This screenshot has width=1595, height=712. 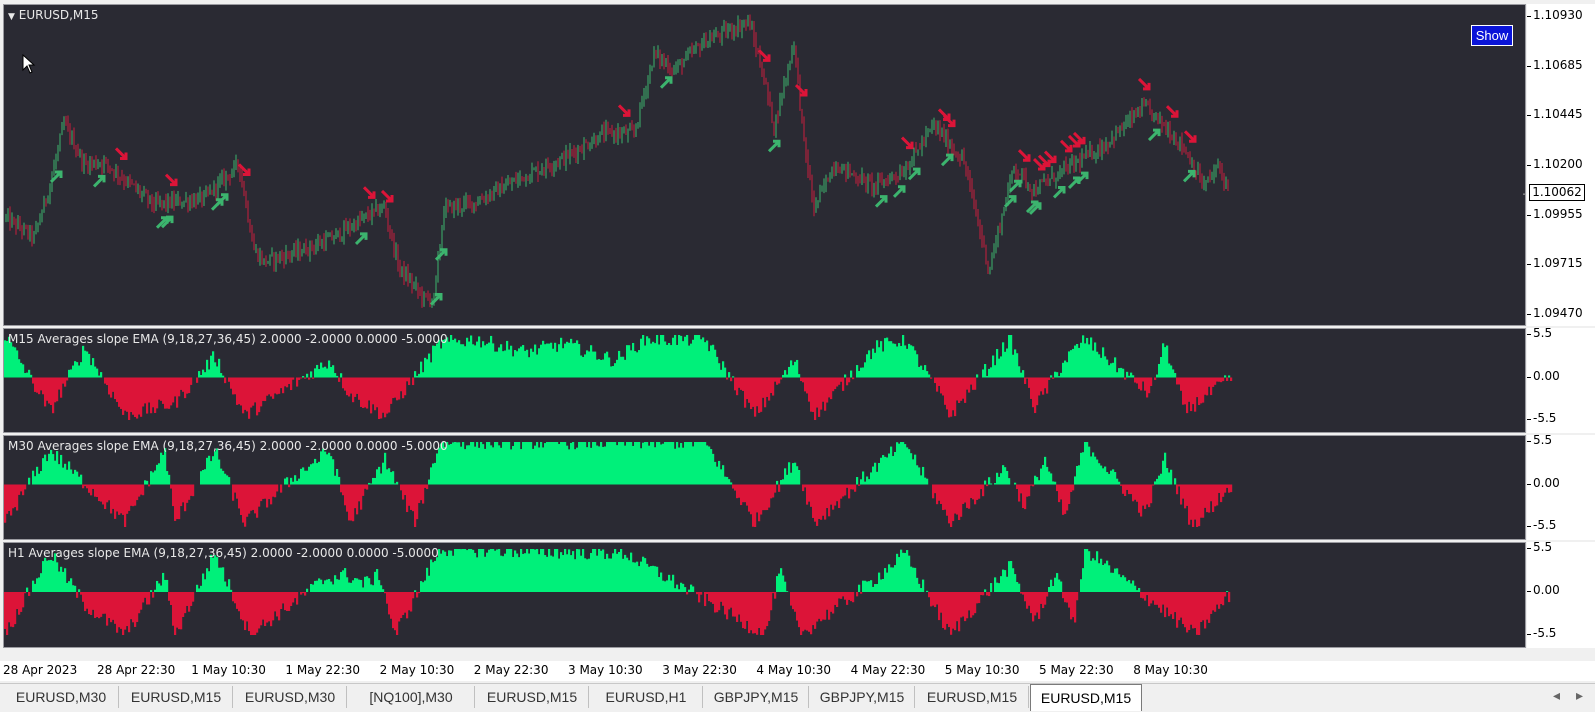 I want to click on chart-tab: [NQ100],M30, so click(x=411, y=697).